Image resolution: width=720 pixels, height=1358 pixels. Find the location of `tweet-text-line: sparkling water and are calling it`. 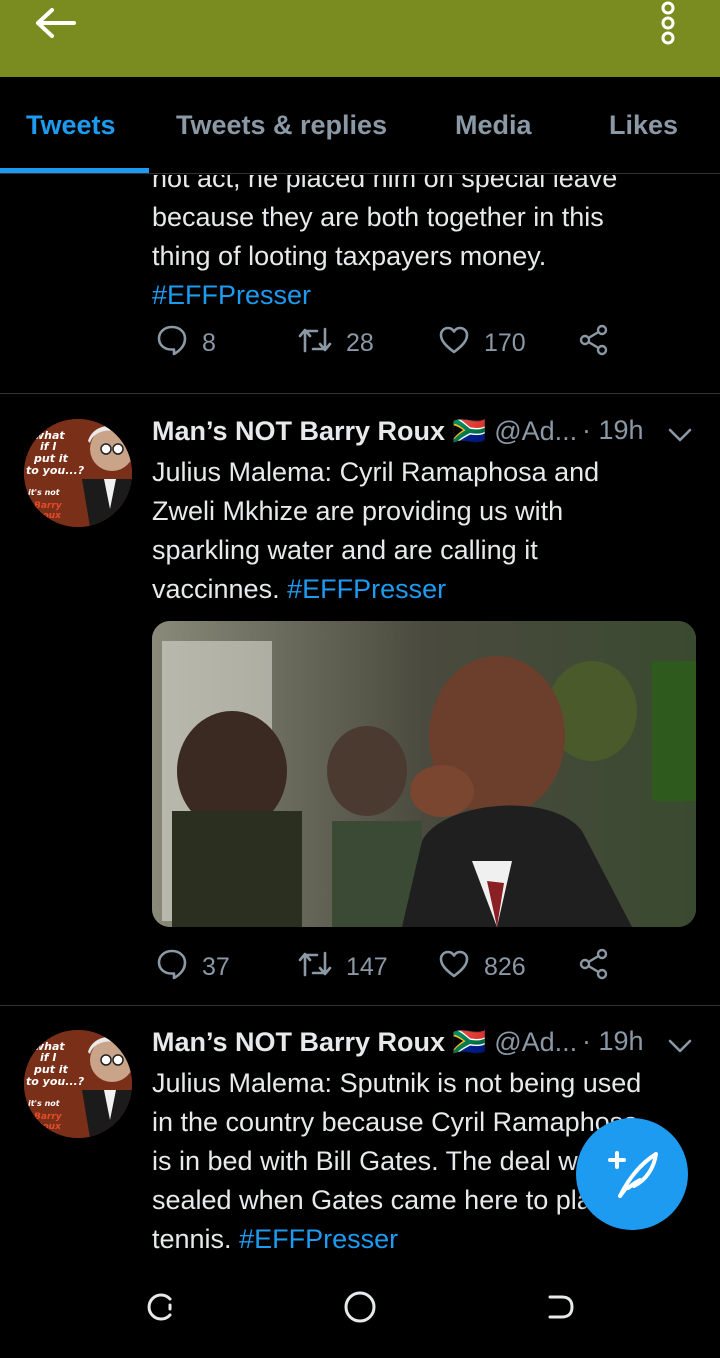

tweet-text-line: sparkling water and are calling it is located at coordinates (345, 550).